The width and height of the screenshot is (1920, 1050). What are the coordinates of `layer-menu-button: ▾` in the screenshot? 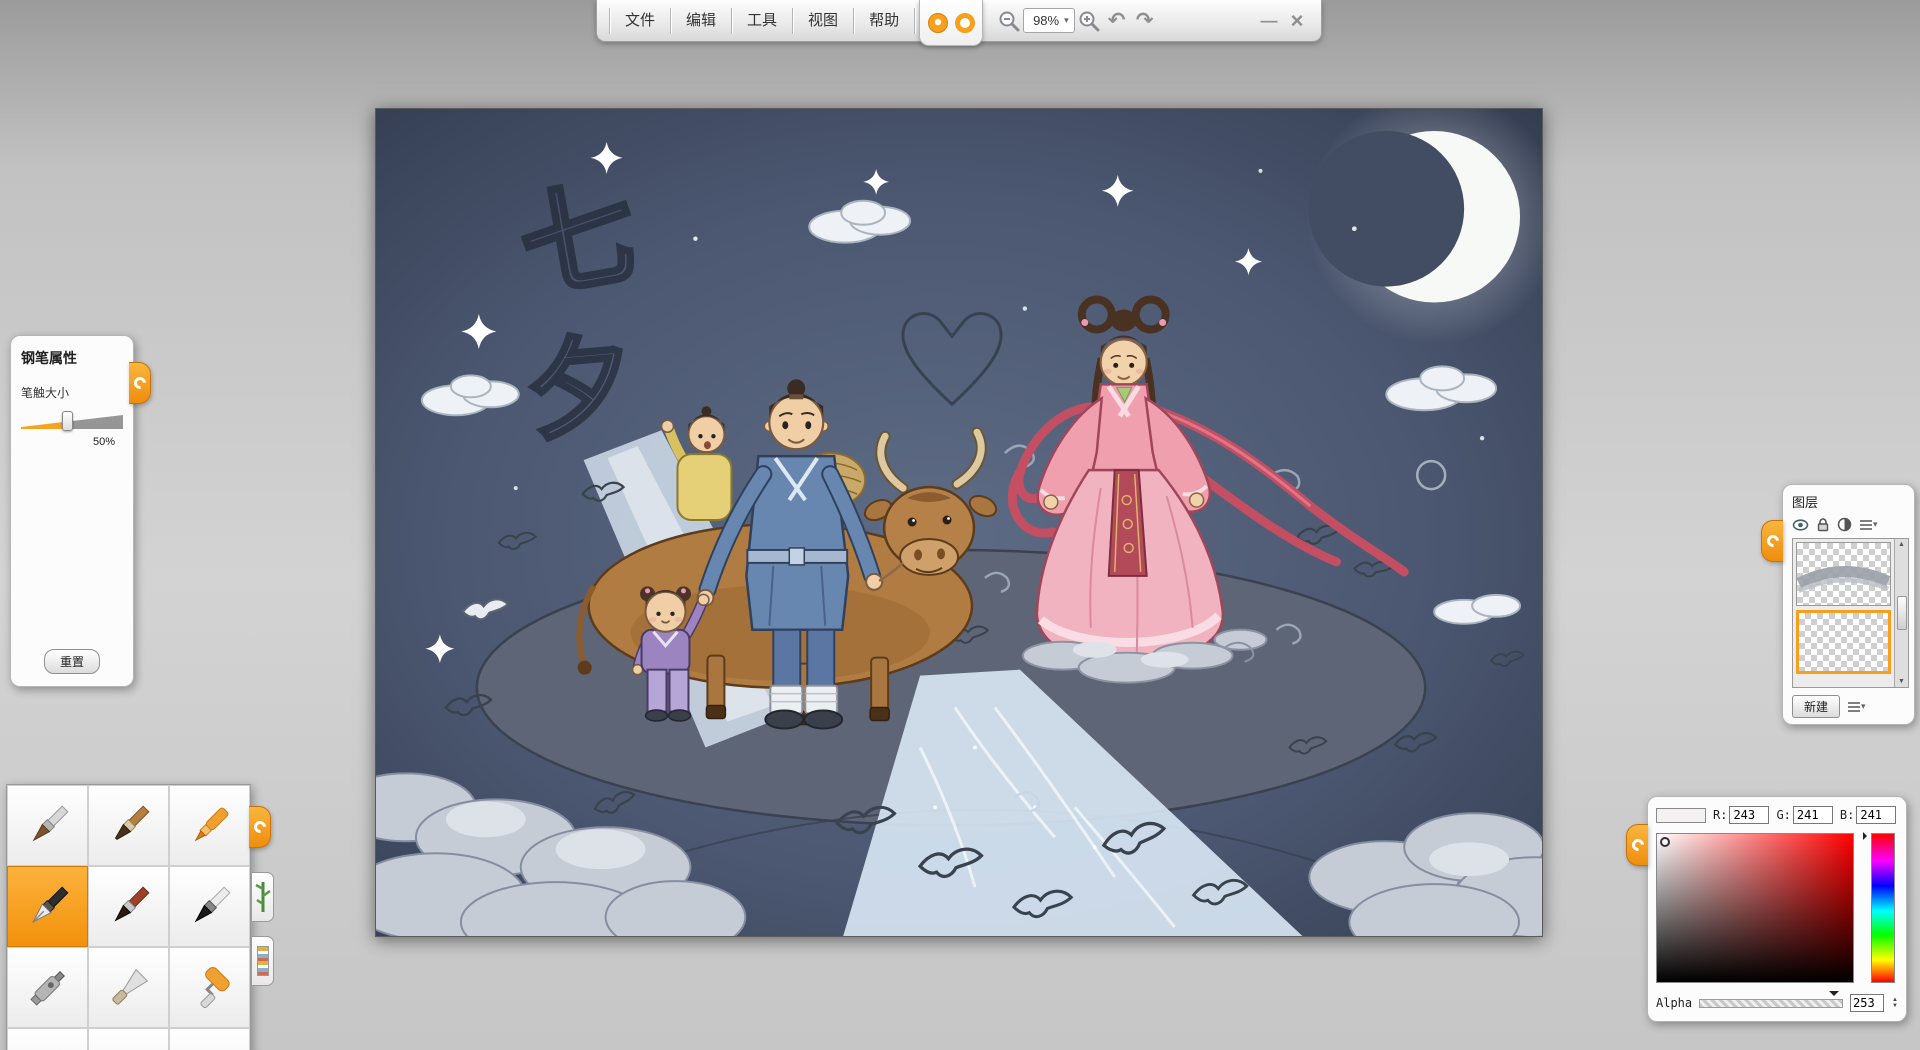 It's located at (1868, 525).